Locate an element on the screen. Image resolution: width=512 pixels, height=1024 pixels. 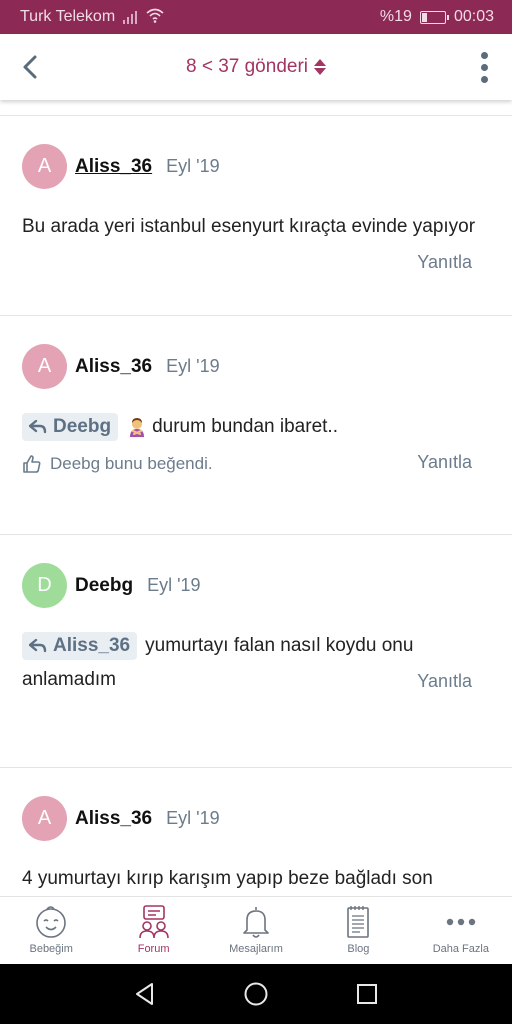
bottom-navigation: Bebeğim Forum Mesajlarım Blog Daha Fazla is located at coordinates (256, 930).